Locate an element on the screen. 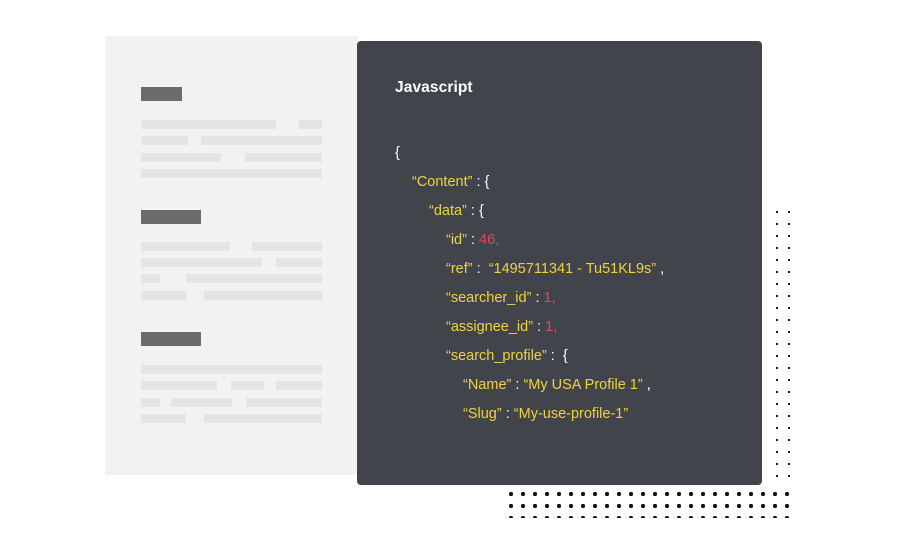 The height and width of the screenshot is (559, 900). dot-pattern-bottom is located at coordinates (648, 501).